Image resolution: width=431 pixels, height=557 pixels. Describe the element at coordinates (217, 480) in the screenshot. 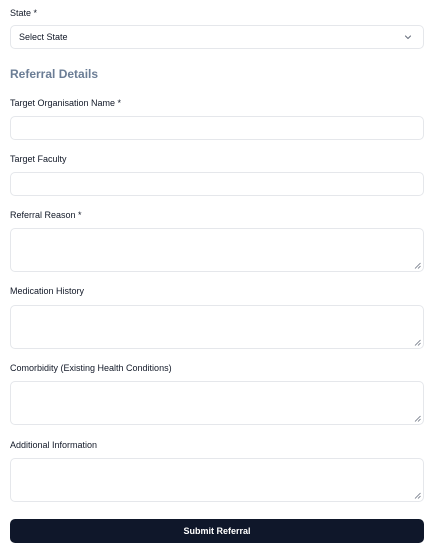

I see `additional-information-textarea` at that location.